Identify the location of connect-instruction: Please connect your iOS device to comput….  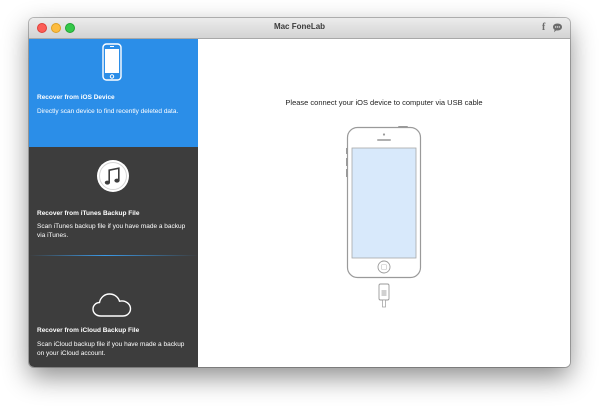
(384, 102).